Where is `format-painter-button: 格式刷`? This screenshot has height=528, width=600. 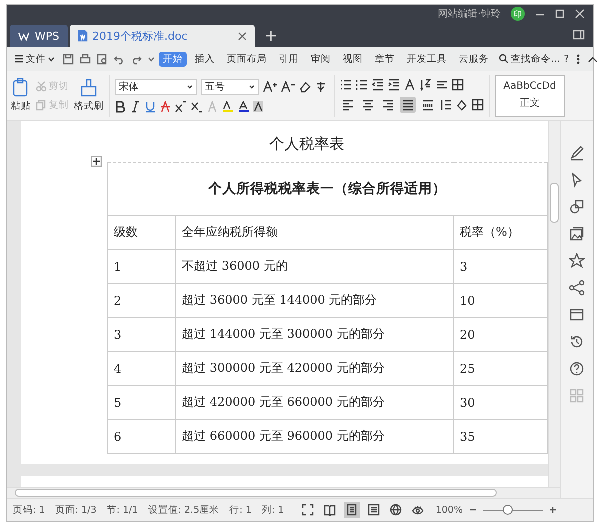 format-painter-button: 格式刷 is located at coordinates (89, 95).